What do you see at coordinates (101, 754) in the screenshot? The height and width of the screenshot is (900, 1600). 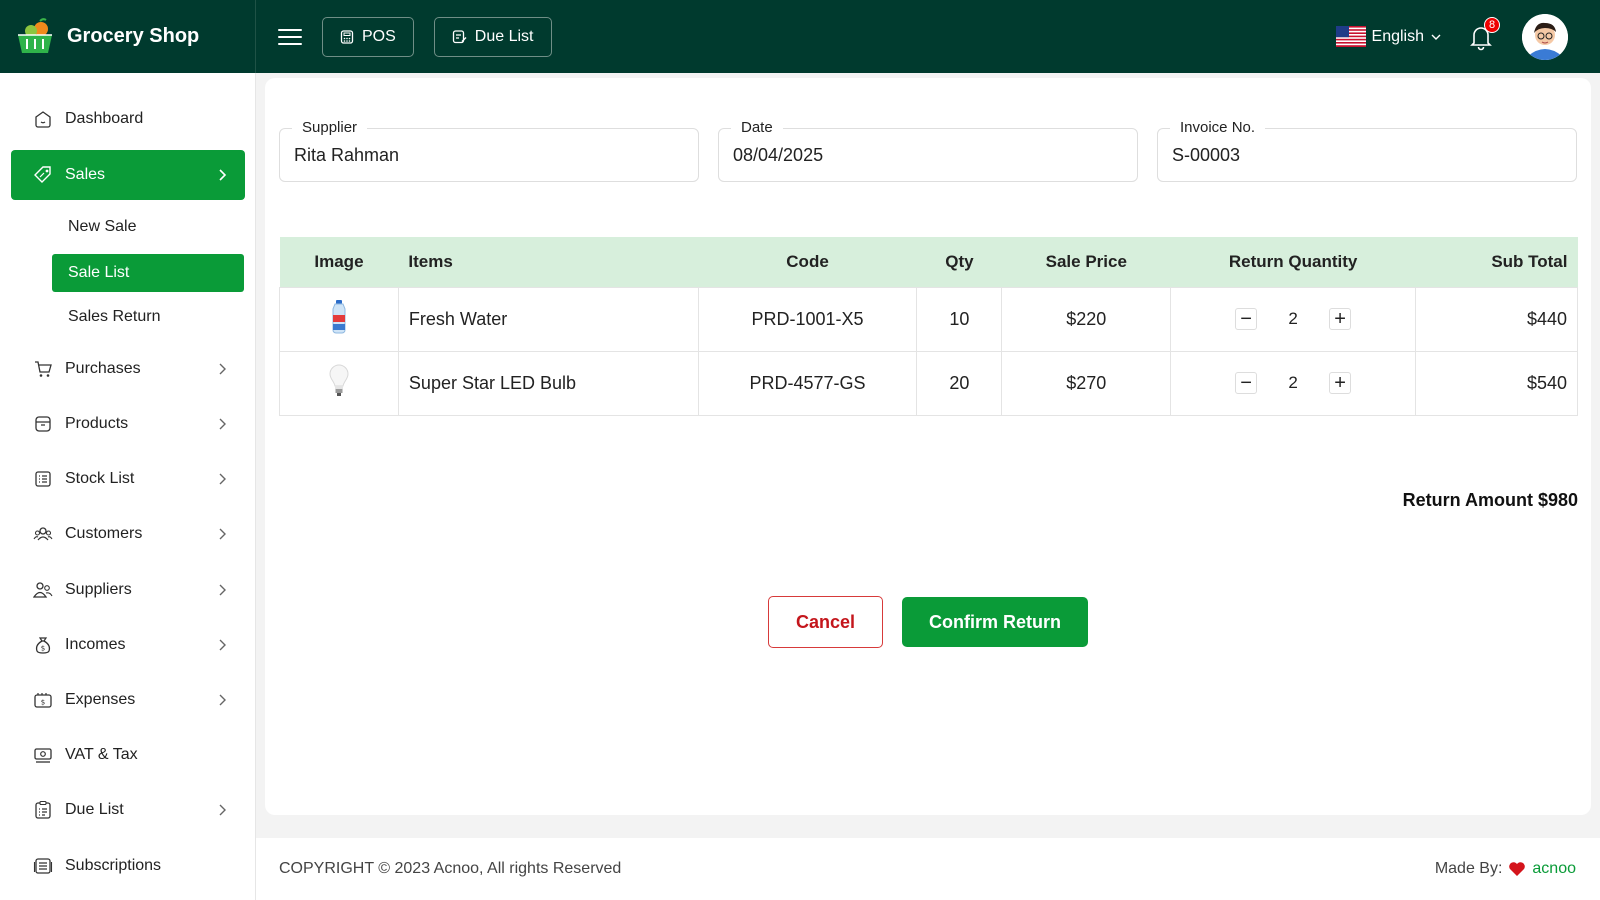 I see `sidebar-item-label: VAT & Tax` at bounding box center [101, 754].